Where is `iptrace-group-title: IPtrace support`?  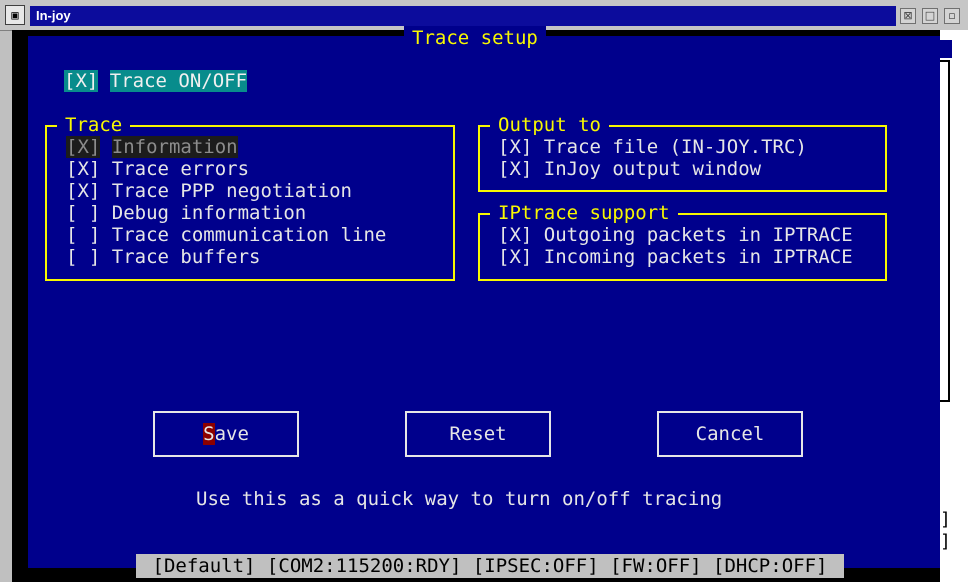 iptrace-group-title: IPtrace support is located at coordinates (584, 213).